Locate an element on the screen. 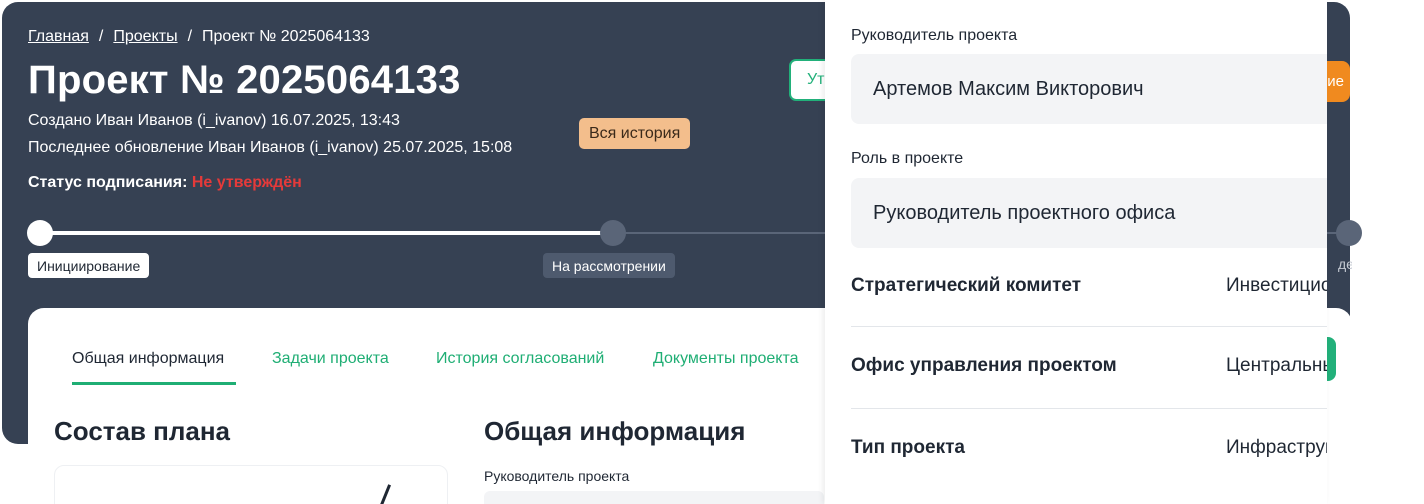  breadcrumb-home-link: Главная is located at coordinates (58, 37).